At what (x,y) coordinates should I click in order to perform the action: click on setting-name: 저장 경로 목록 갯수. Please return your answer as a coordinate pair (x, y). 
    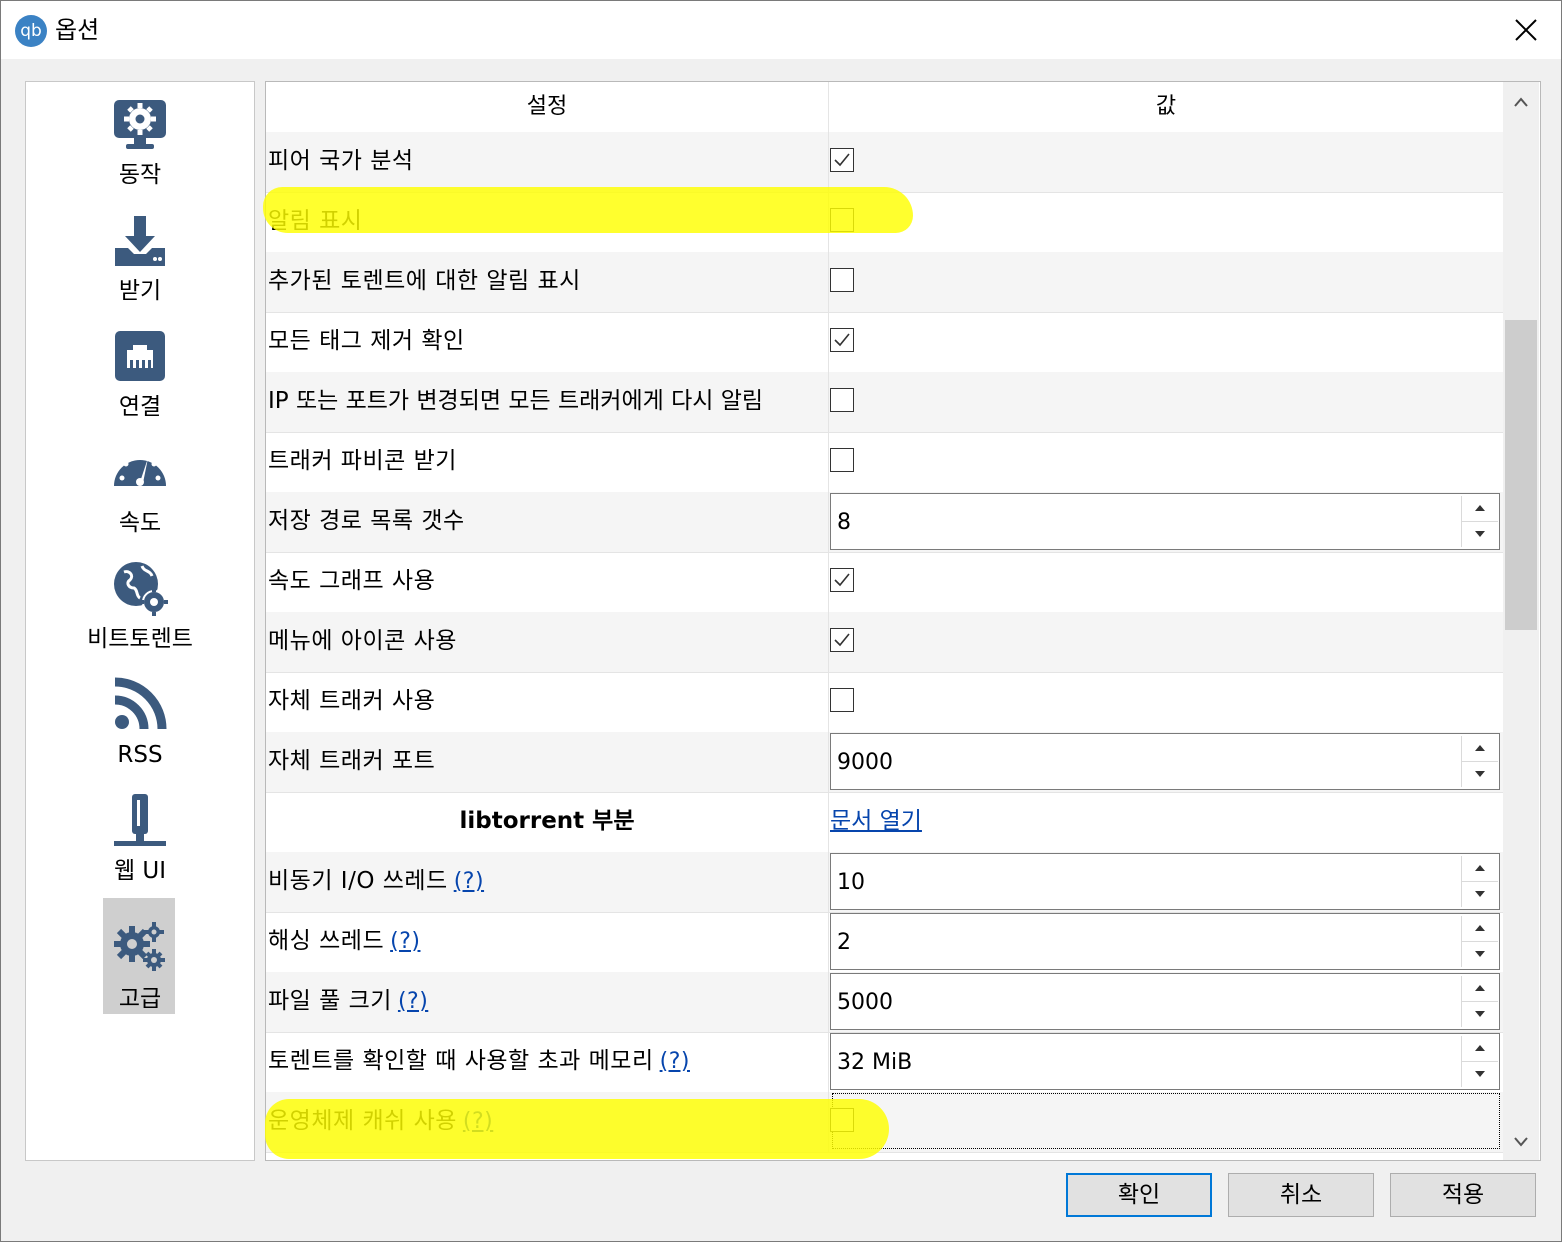
    Looking at the image, I should click on (366, 521).